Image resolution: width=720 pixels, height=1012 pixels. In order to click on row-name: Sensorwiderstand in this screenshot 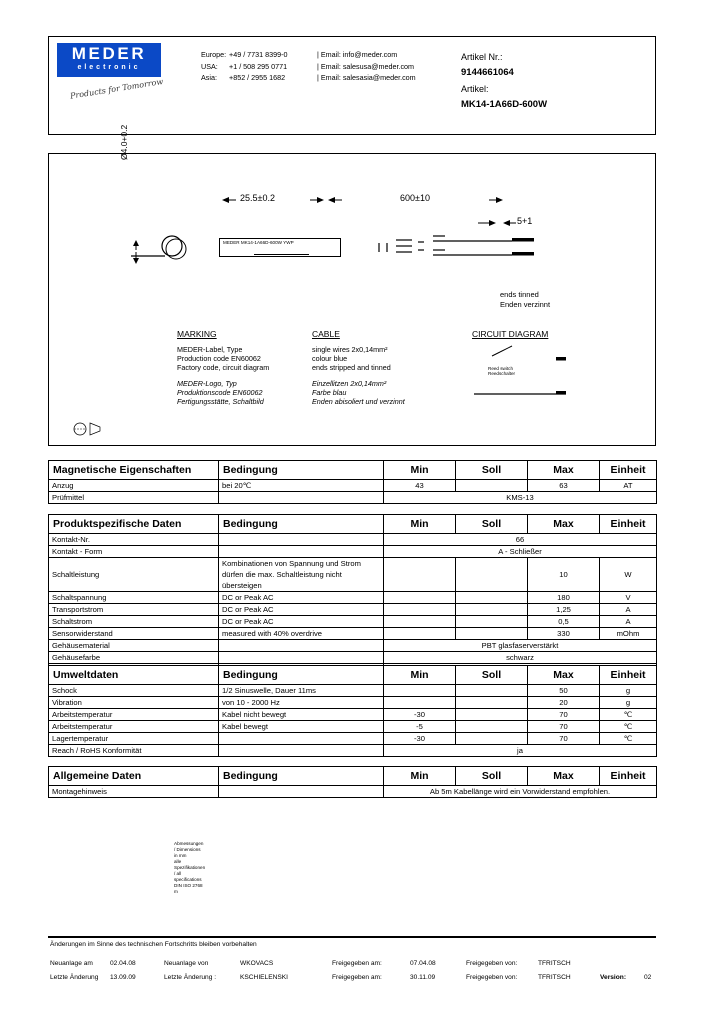, I will do `click(133, 633)`.